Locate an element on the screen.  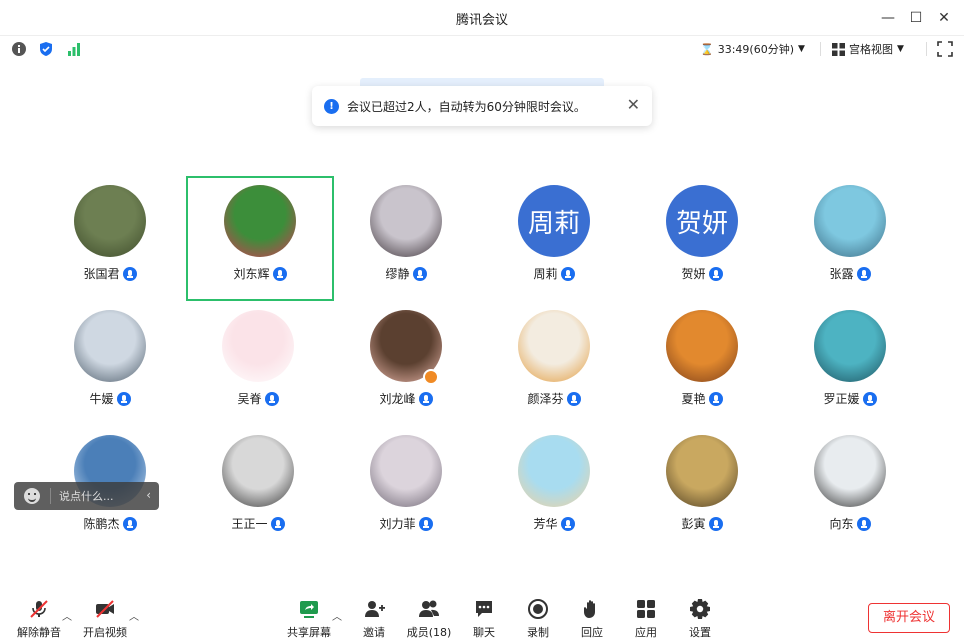
participant-name: 缪静 is located at coordinates (397, 274).